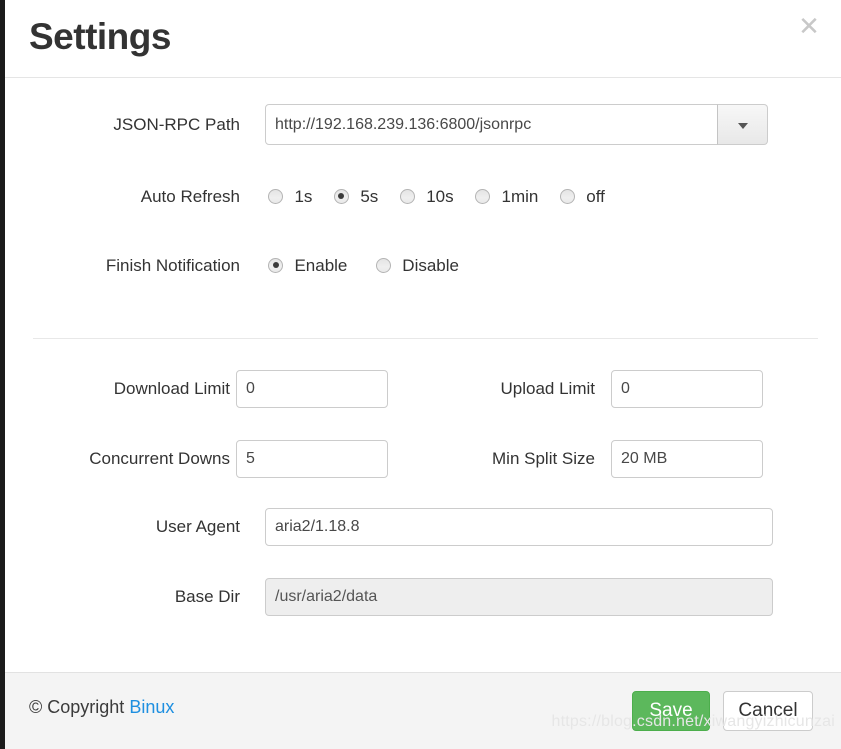 This screenshot has width=841, height=749. What do you see at coordinates (440, 196) in the screenshot?
I see `radio-label: 10s` at bounding box center [440, 196].